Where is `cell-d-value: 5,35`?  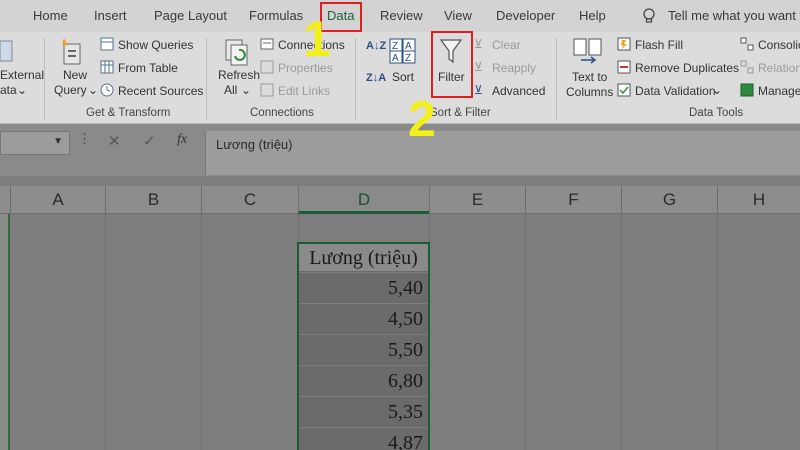
cell-d-value: 5,35 is located at coordinates (363, 412).